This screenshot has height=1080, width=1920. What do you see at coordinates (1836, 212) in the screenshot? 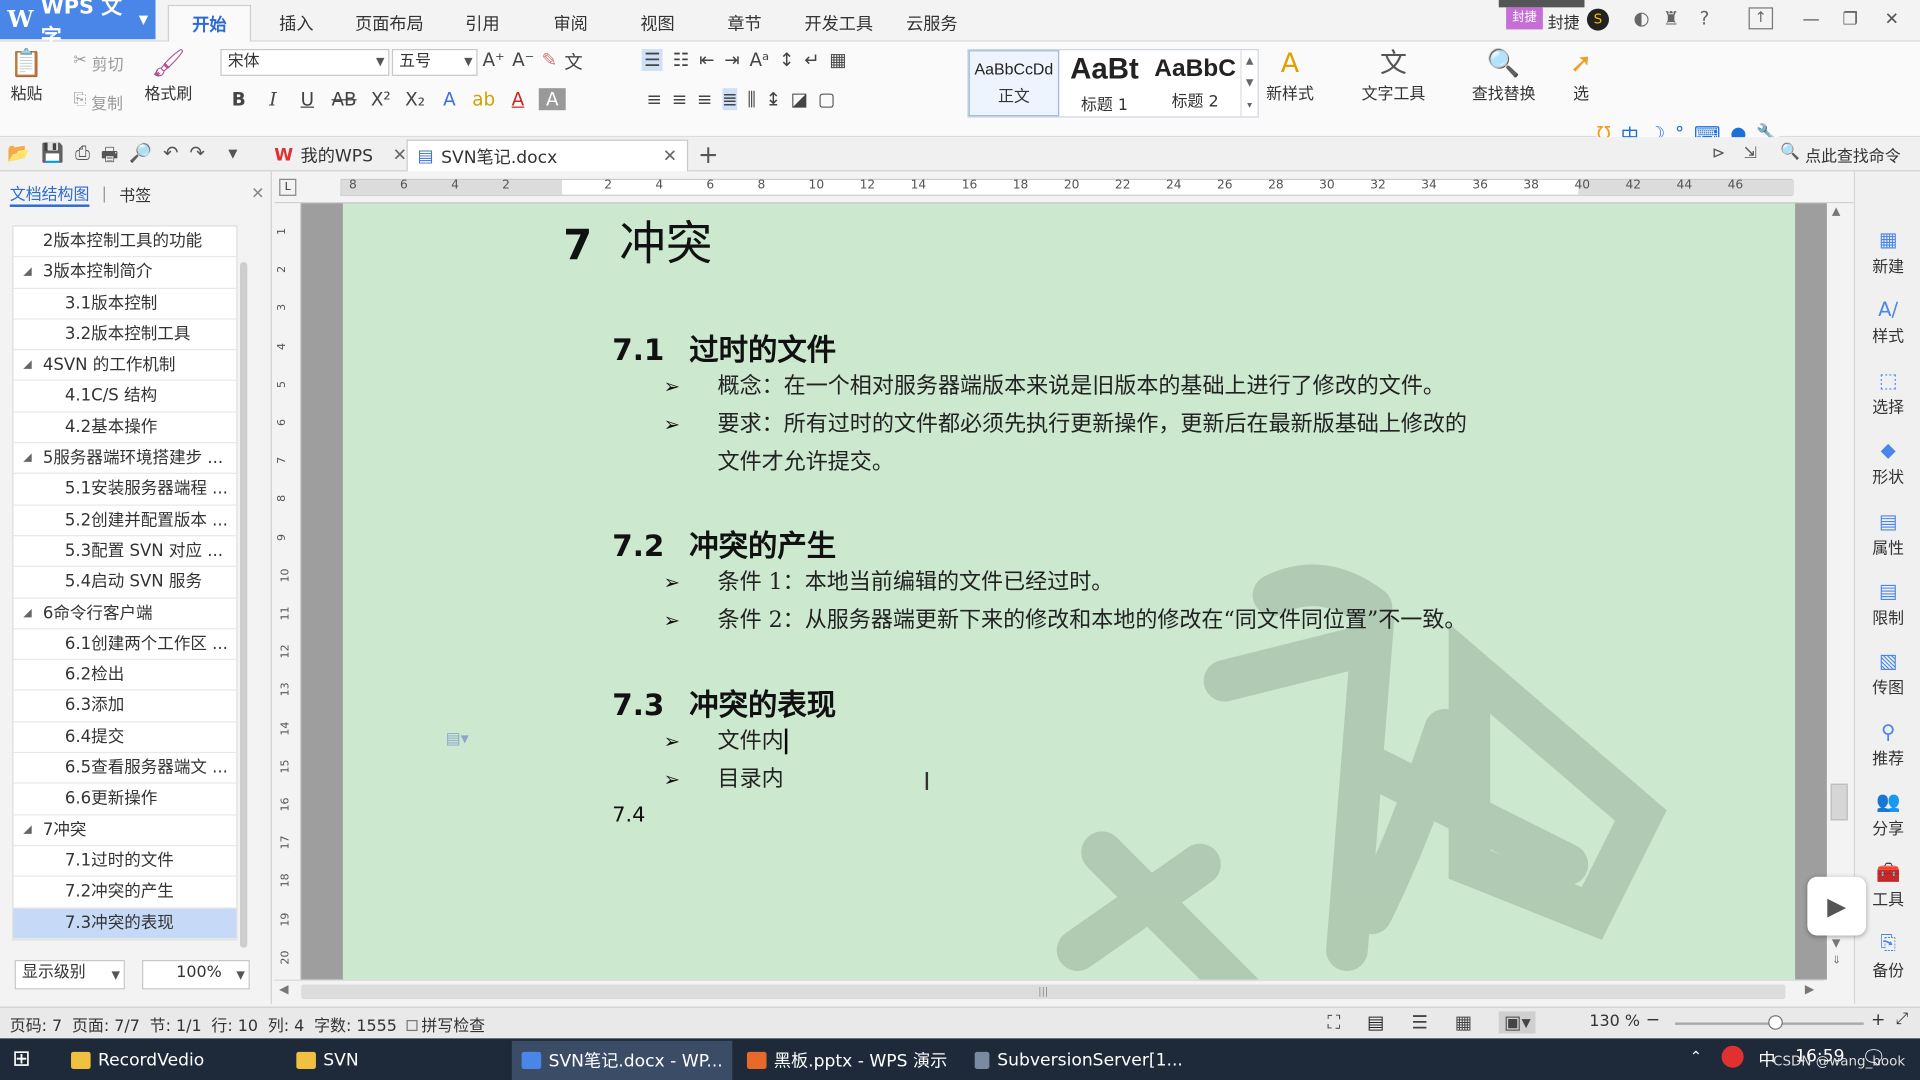
I see `scroll-up-icon: ▲` at bounding box center [1836, 212].